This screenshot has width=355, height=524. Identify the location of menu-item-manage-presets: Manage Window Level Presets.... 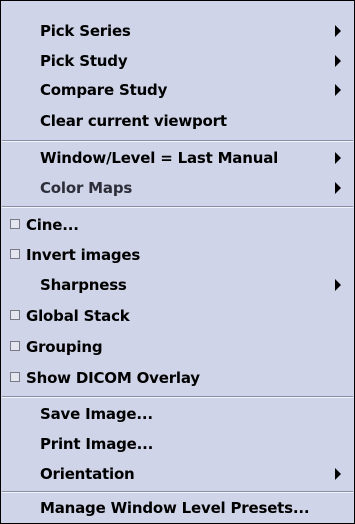
(177, 507).